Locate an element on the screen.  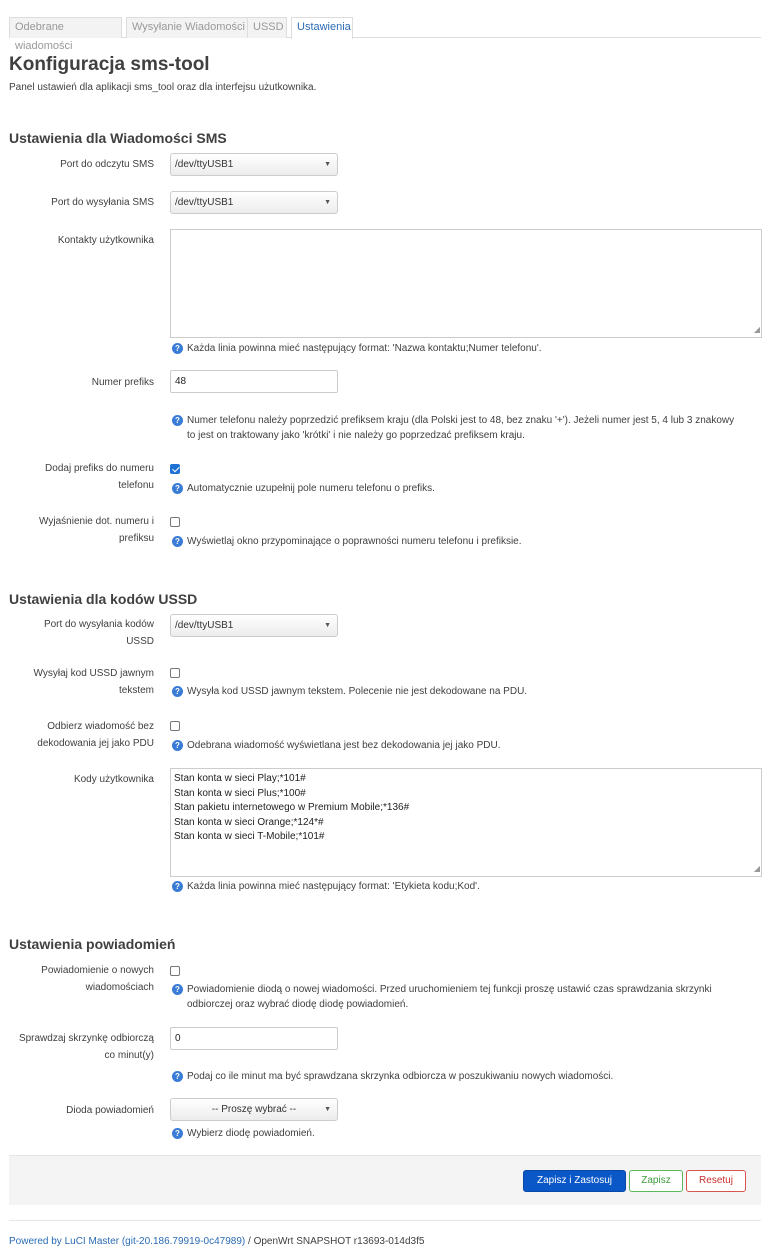
led-help: ? Wybierz diodę powiadomień. is located at coordinates (243, 1133).